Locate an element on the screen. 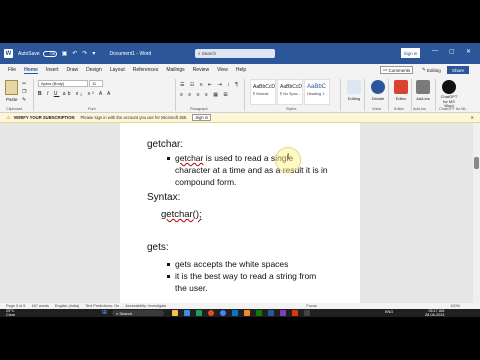 The image size is (480, 360). tab-references: References is located at coordinates (146, 70).